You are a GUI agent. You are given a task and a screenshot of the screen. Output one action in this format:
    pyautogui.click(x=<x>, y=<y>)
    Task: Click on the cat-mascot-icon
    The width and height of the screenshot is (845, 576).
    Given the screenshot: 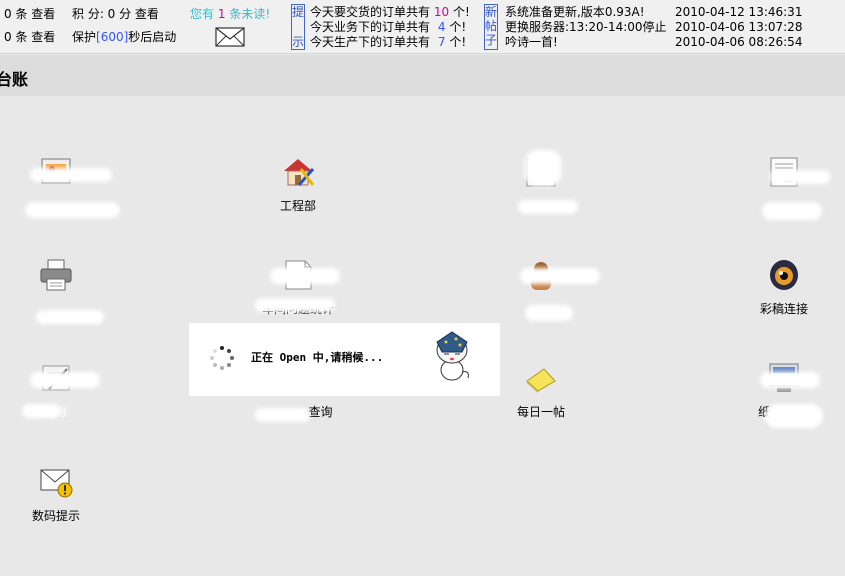 What is the action you would take?
    pyautogui.click(x=452, y=356)
    